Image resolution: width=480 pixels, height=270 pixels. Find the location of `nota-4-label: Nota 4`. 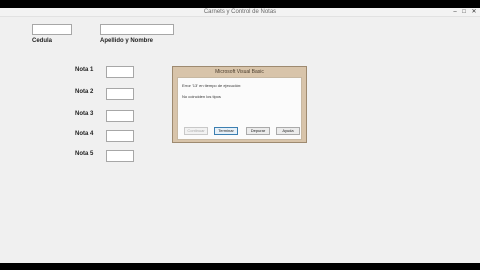

nota-4-label: Nota 4 is located at coordinates (84, 134).